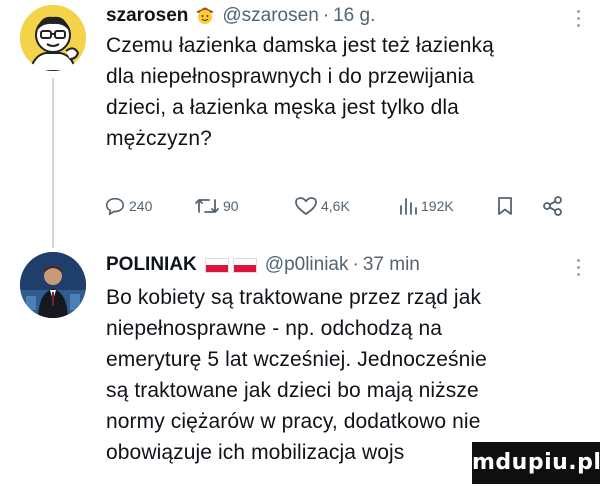 This screenshot has width=600, height=489. Describe the element at coordinates (307, 265) in the screenshot. I see `author-handle: @p0liniak` at that location.